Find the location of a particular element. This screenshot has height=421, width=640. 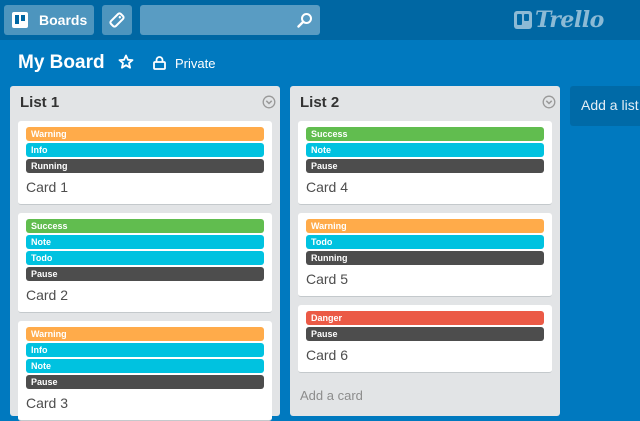

tag-icon is located at coordinates (117, 20).